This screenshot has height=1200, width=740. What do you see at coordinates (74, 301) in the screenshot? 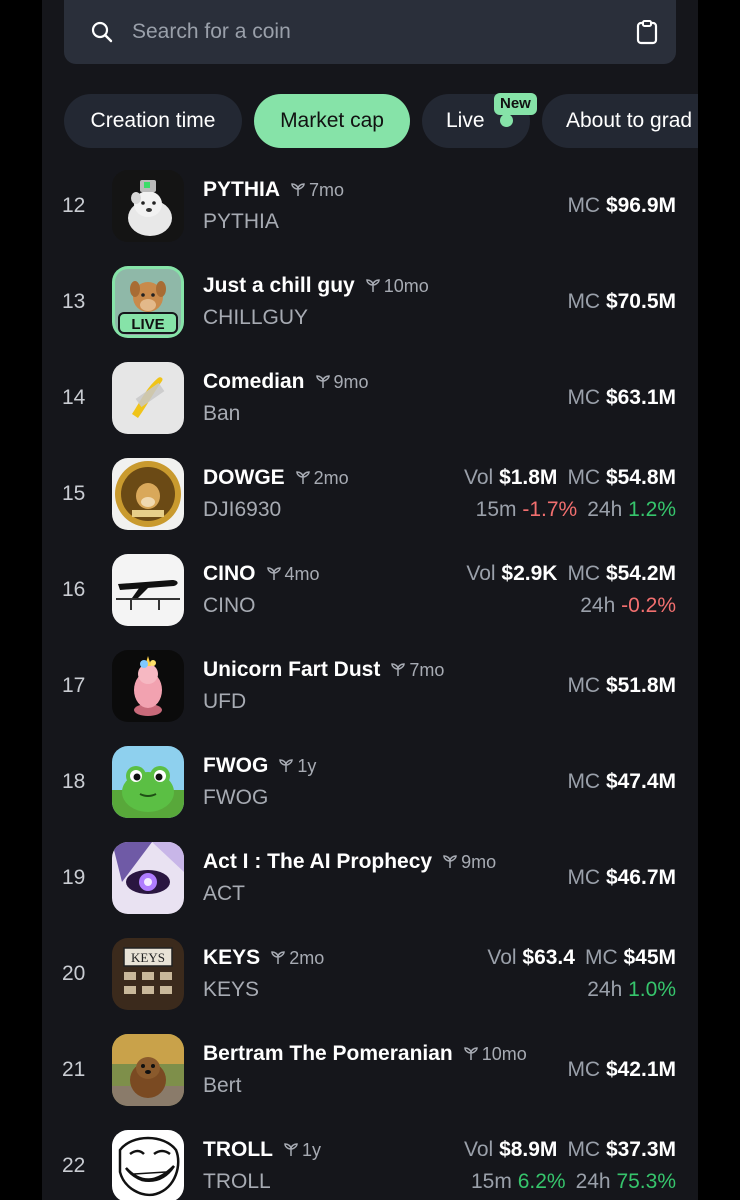
I see `coin-rank: 13` at bounding box center [74, 301].